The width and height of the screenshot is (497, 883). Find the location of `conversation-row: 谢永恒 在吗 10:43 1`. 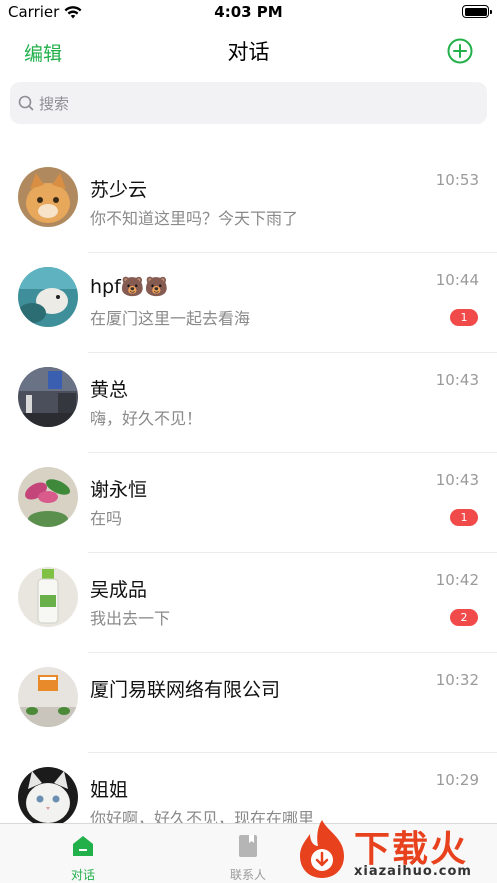

conversation-row: 谢永恒 在吗 10:43 1 is located at coordinates (248, 503).